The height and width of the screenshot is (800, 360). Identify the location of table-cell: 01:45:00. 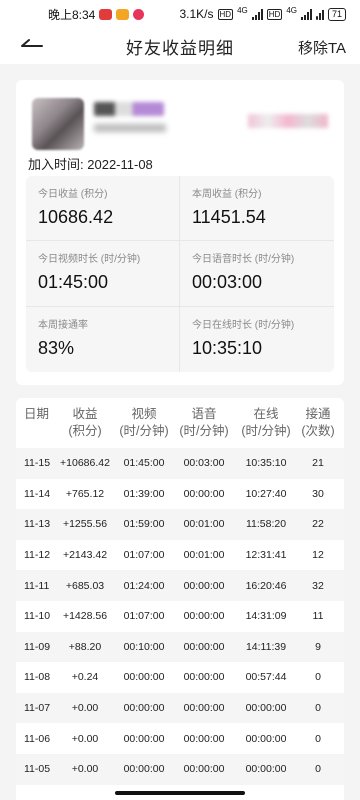
(144, 463).